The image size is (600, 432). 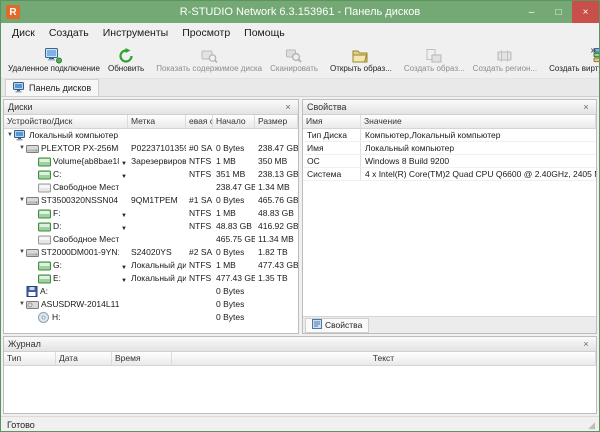 I want to click on disks-panel-close-icon: ×, so click(x=288, y=107).